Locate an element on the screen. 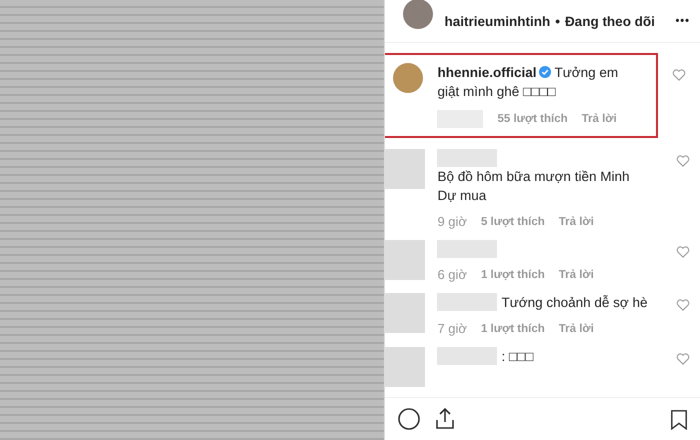 This screenshot has width=700, height=440. comment-time: 9 giờ is located at coordinates (452, 221).